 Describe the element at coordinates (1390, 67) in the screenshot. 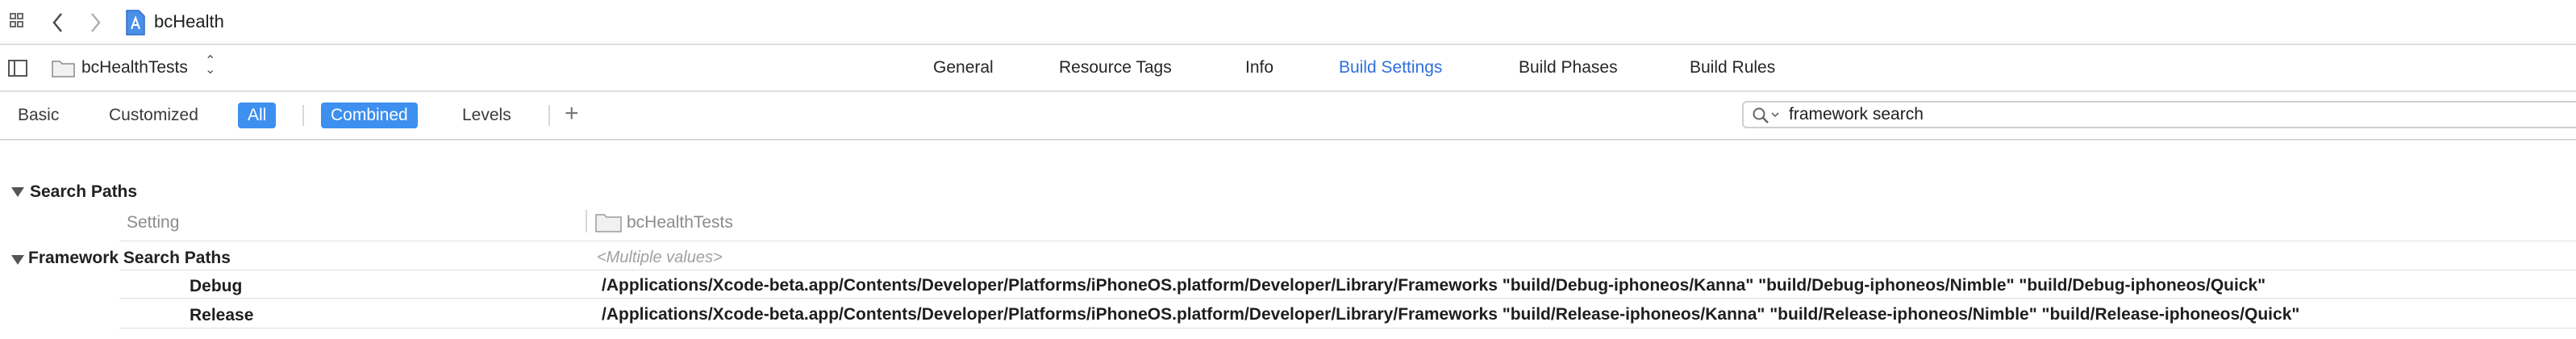

I see `tab-build-settings: Build Settings` at that location.